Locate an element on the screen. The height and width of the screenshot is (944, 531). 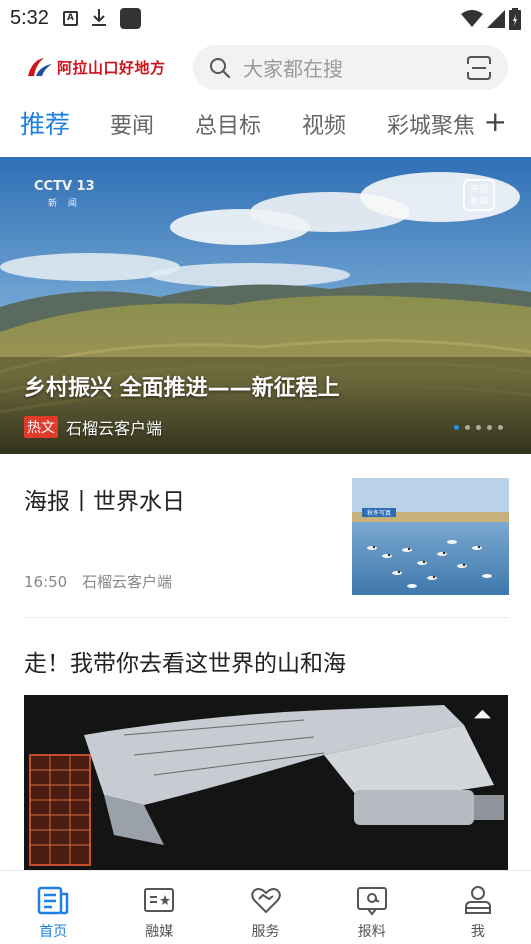
home-news-icon is located at coordinates (53, 900).